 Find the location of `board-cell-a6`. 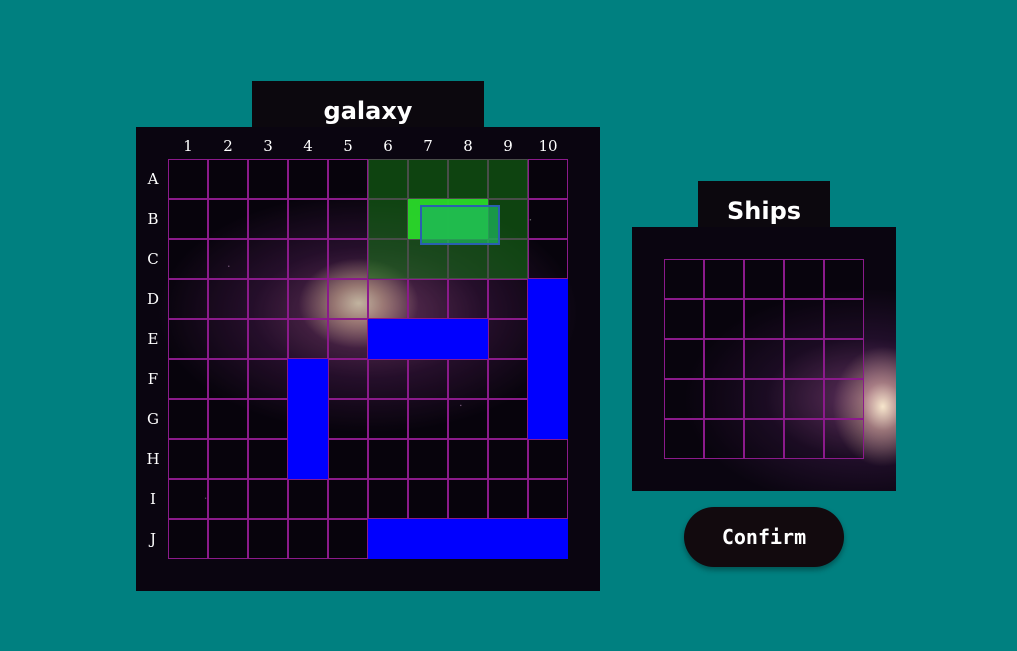

board-cell-a6 is located at coordinates (388, 179).